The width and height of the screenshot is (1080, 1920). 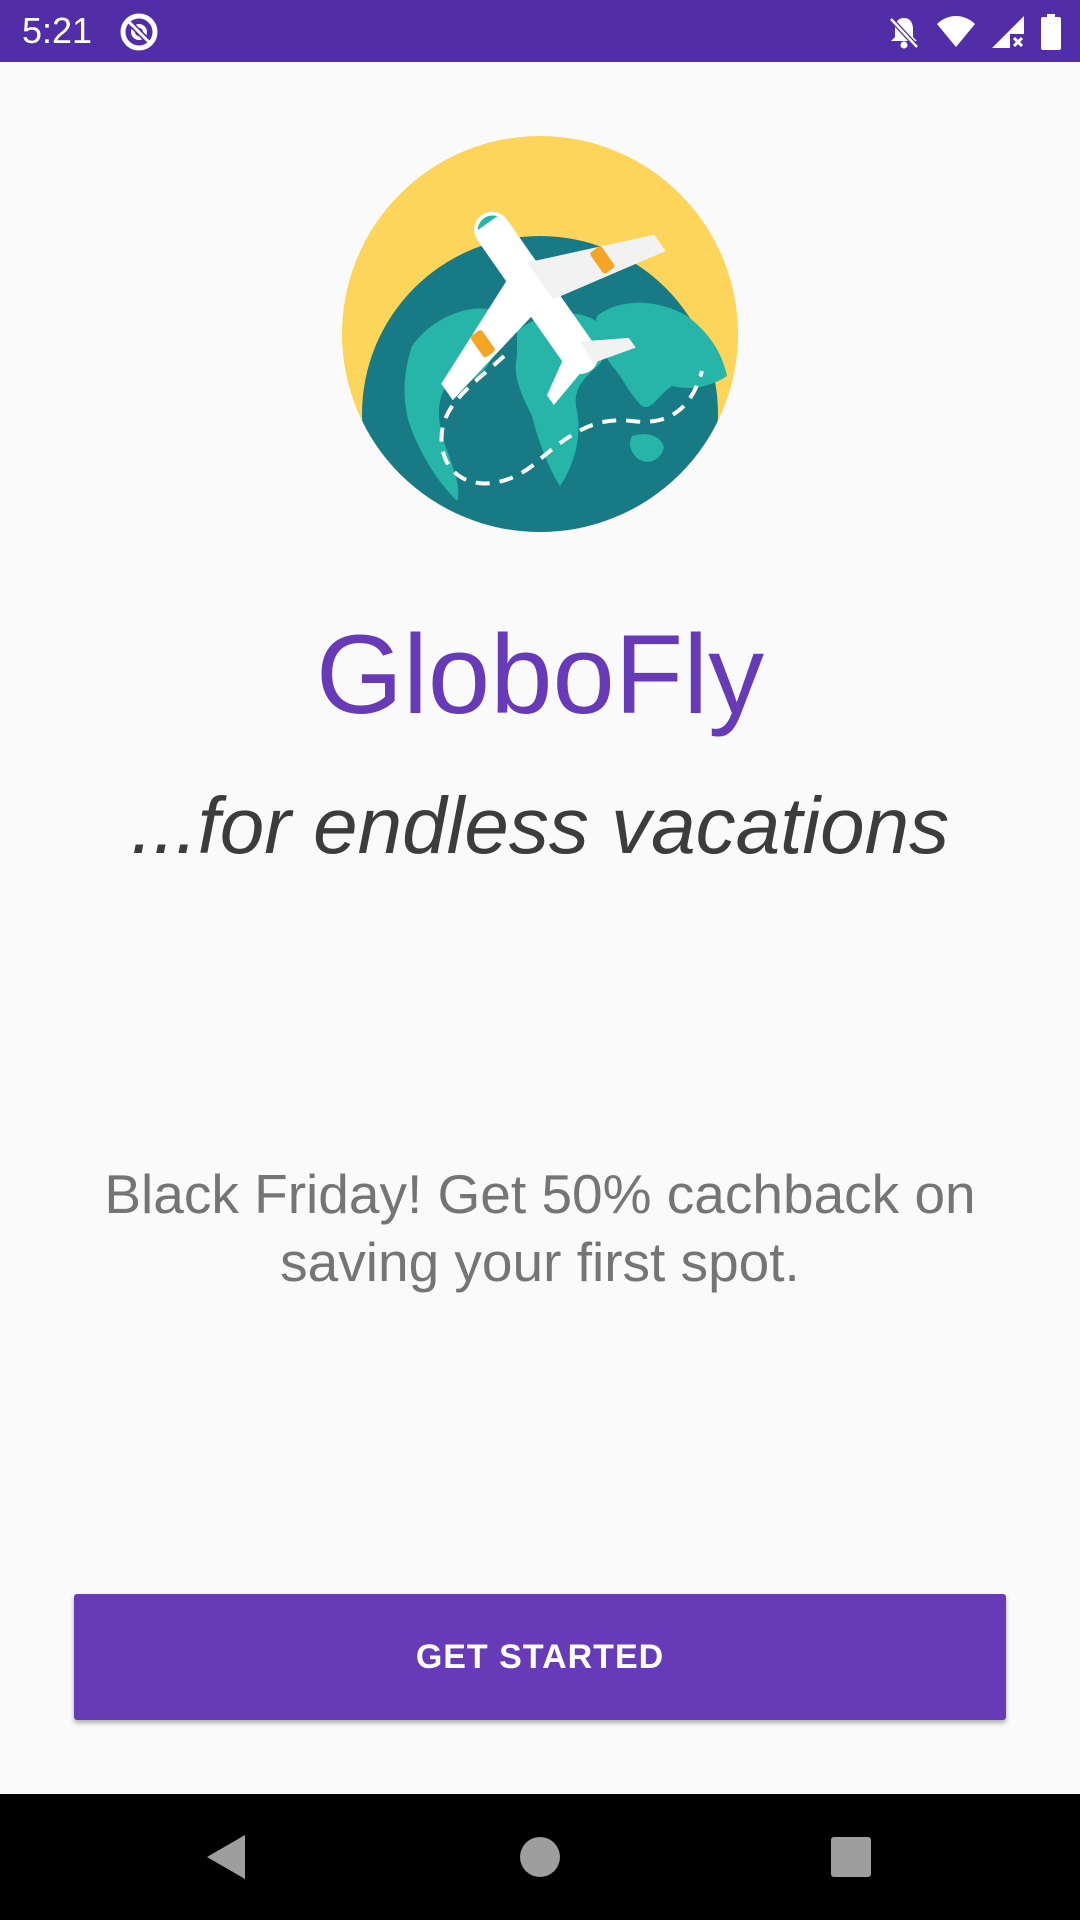 I want to click on back-icon, so click(x=226, y=1857).